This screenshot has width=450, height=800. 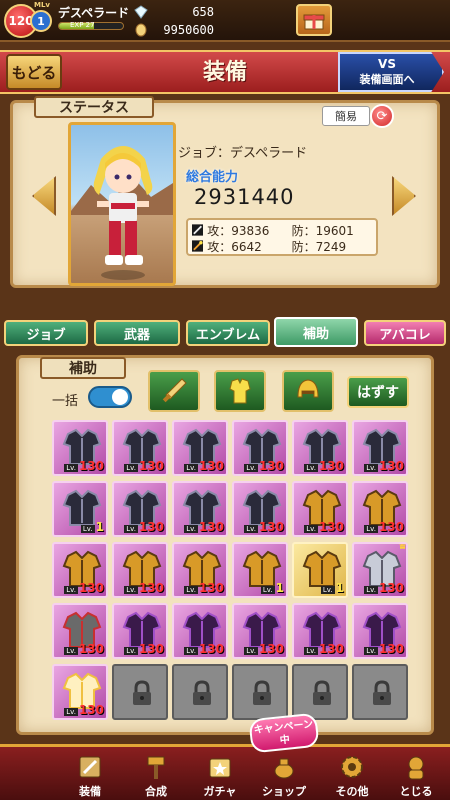 What do you see at coordinates (405, 333) in the screenshot?
I see `tab-avatar-collection: アバコレ` at bounding box center [405, 333].